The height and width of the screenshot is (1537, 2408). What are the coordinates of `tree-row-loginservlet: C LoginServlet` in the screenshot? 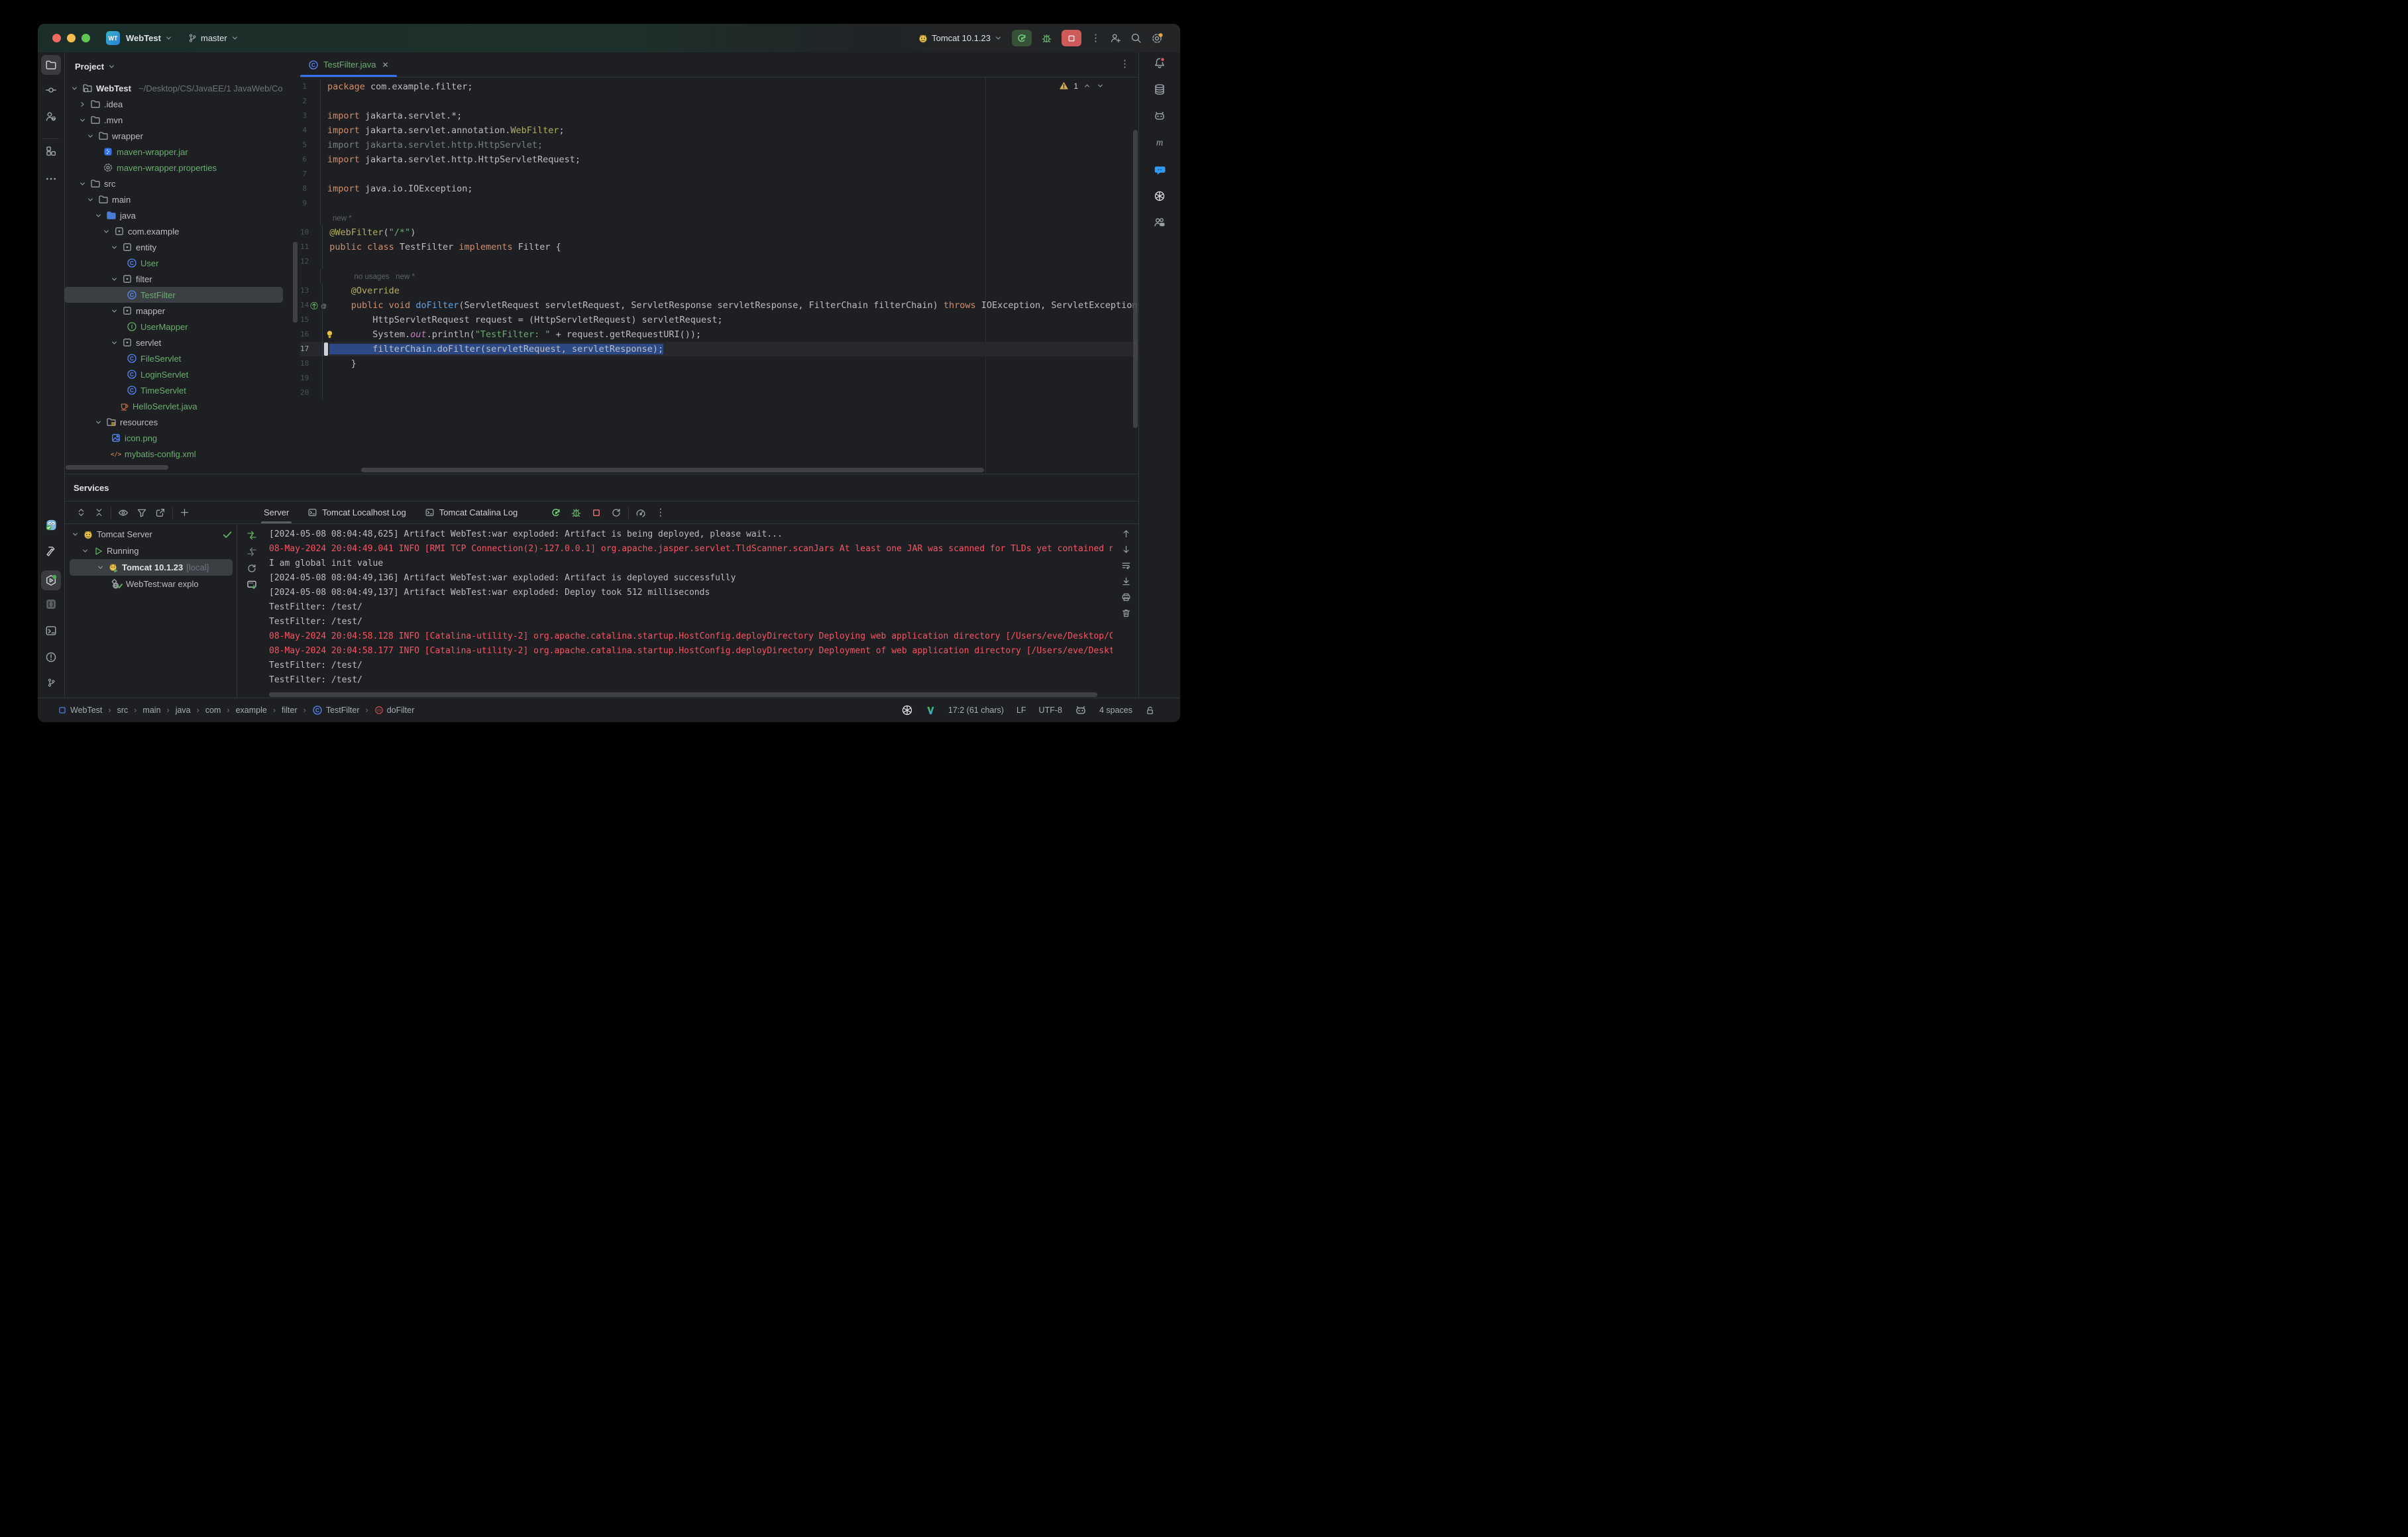 It's located at (182, 374).